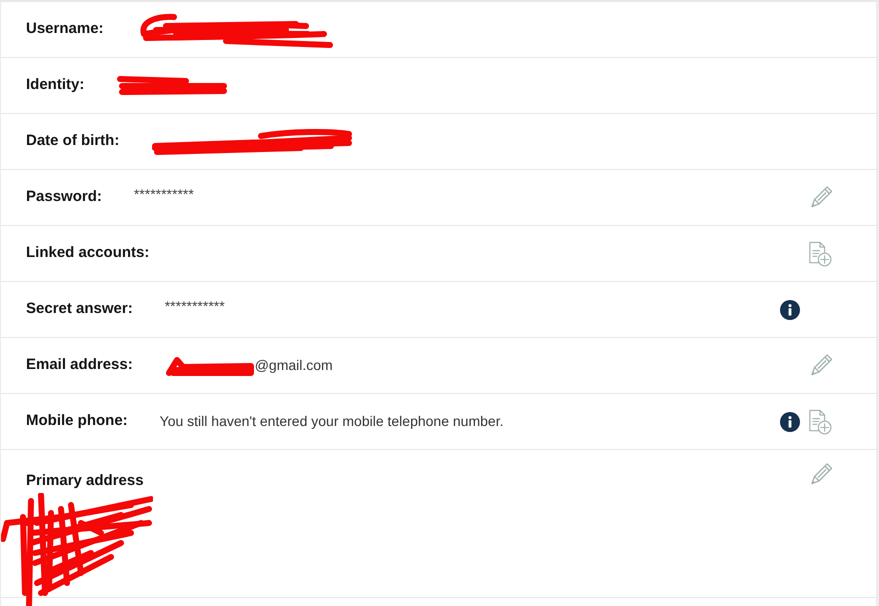 The width and height of the screenshot is (879, 606). What do you see at coordinates (73, 141) in the screenshot?
I see `field-label: Date of birth:` at bounding box center [73, 141].